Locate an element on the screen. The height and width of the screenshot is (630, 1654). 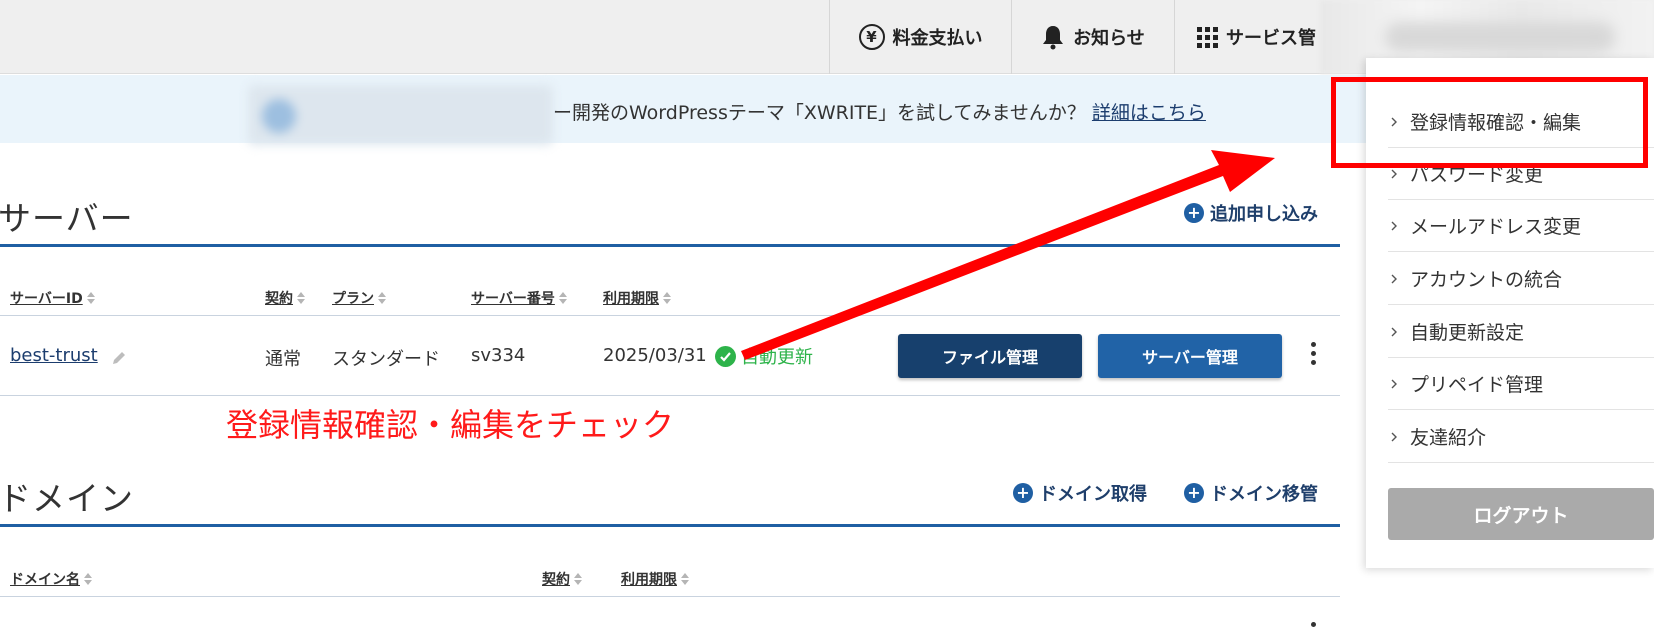
payment-nav: ¥ 料金支払い is located at coordinates (920, 37).